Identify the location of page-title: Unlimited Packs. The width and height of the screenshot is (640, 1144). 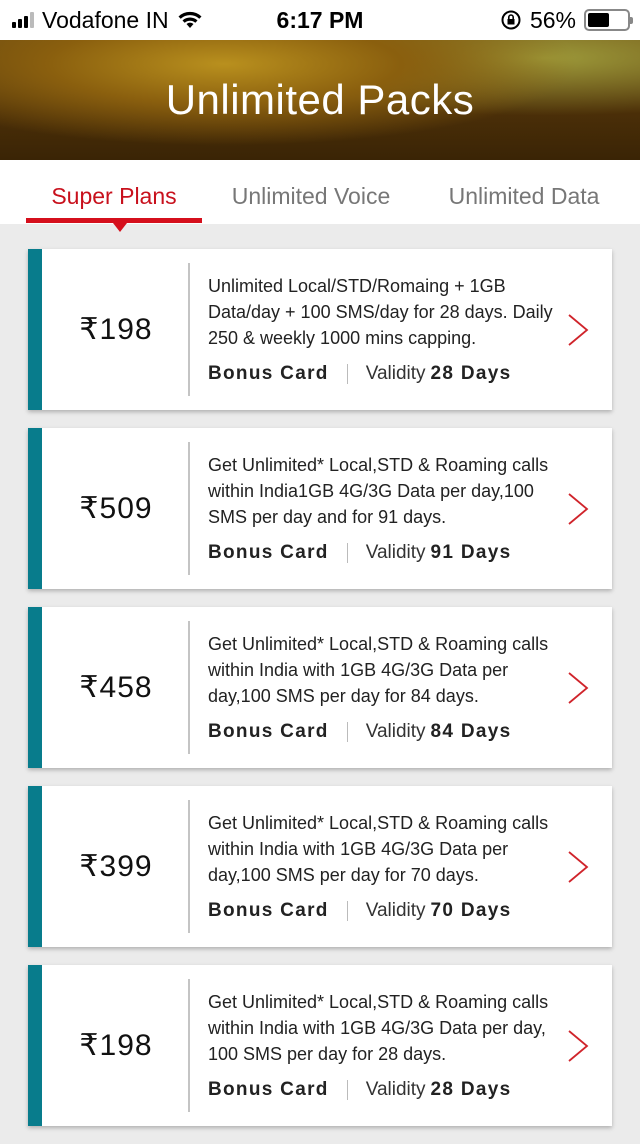
(320, 99).